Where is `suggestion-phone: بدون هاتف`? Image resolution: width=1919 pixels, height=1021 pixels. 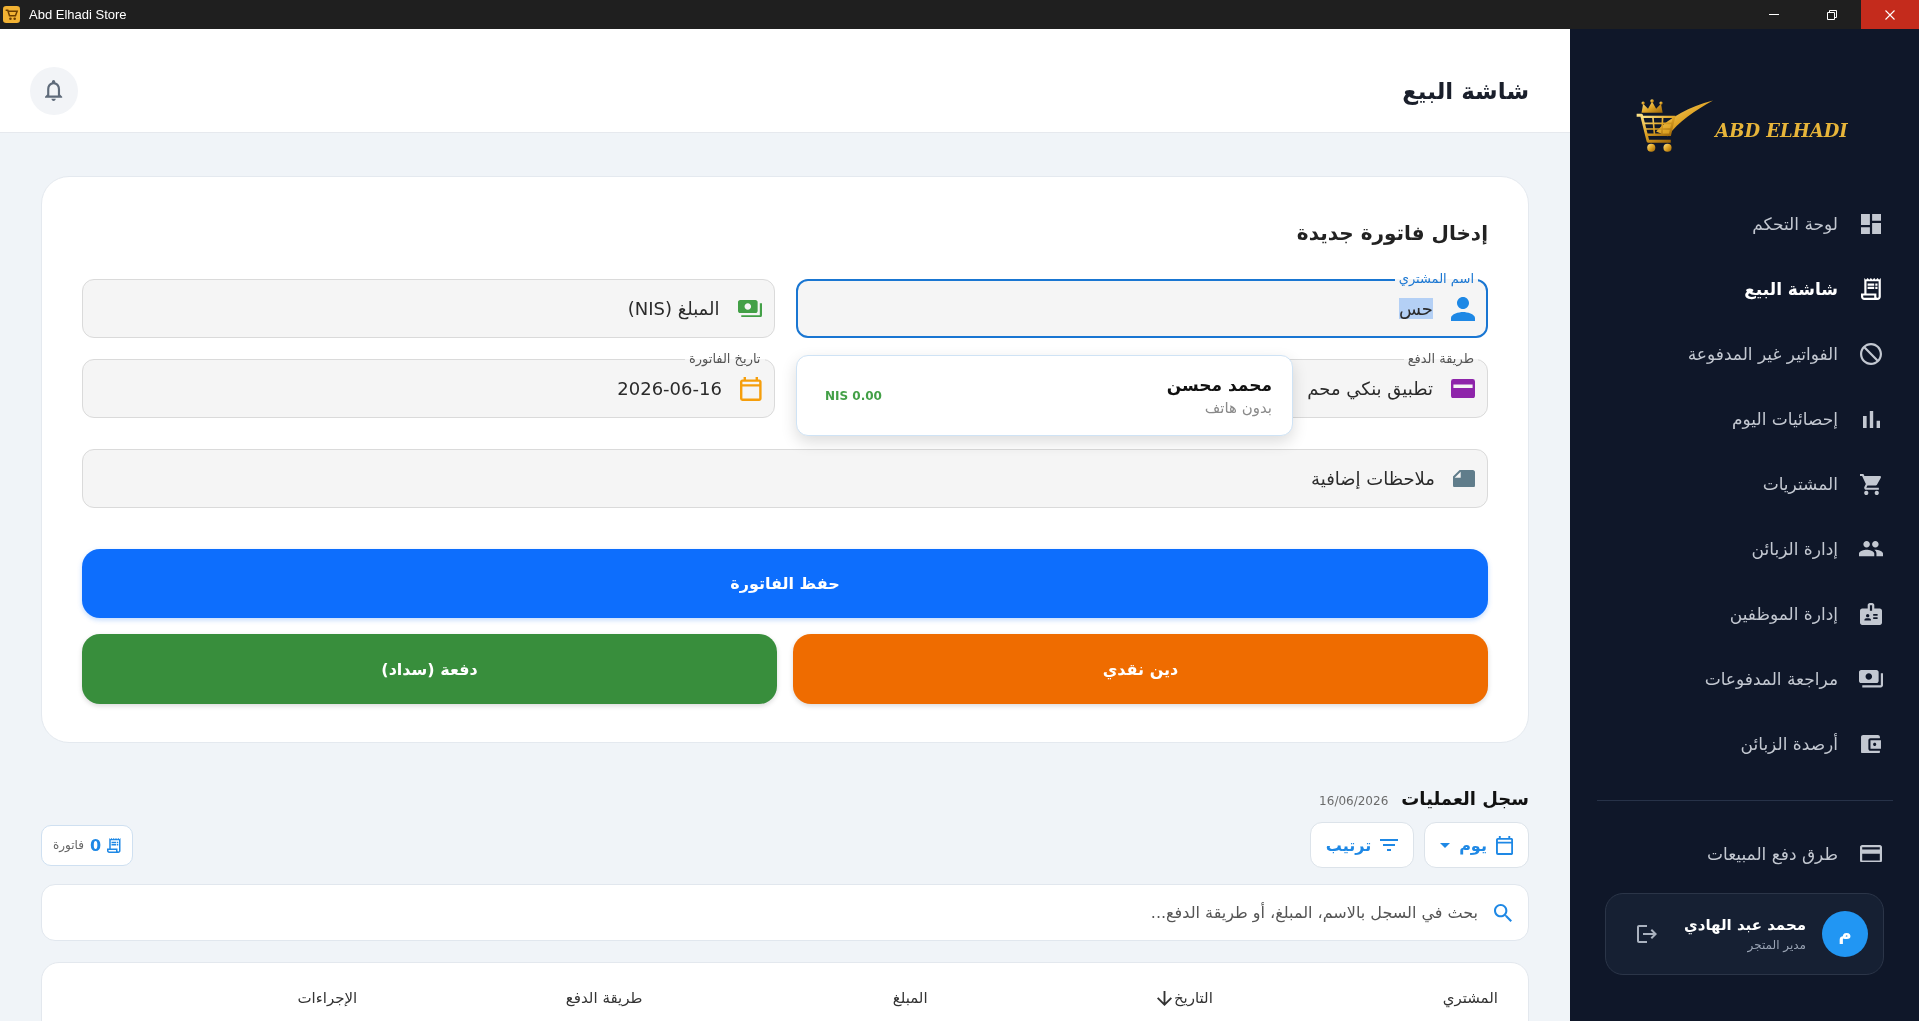 suggestion-phone: بدون هاتف is located at coordinates (1237, 407).